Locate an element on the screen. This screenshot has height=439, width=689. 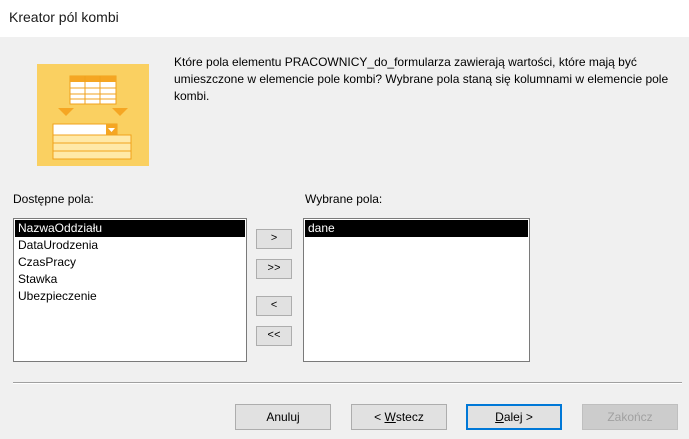
available-fields-label: Dostępne pola: is located at coordinates (53, 199).